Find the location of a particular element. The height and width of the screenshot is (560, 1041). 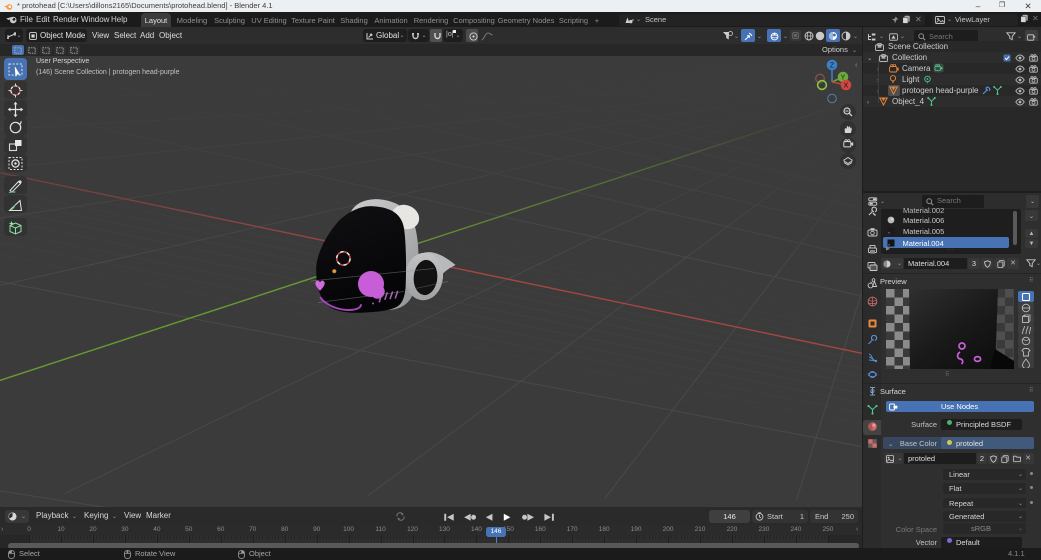

svg-text: X is located at coordinates (846, 86).